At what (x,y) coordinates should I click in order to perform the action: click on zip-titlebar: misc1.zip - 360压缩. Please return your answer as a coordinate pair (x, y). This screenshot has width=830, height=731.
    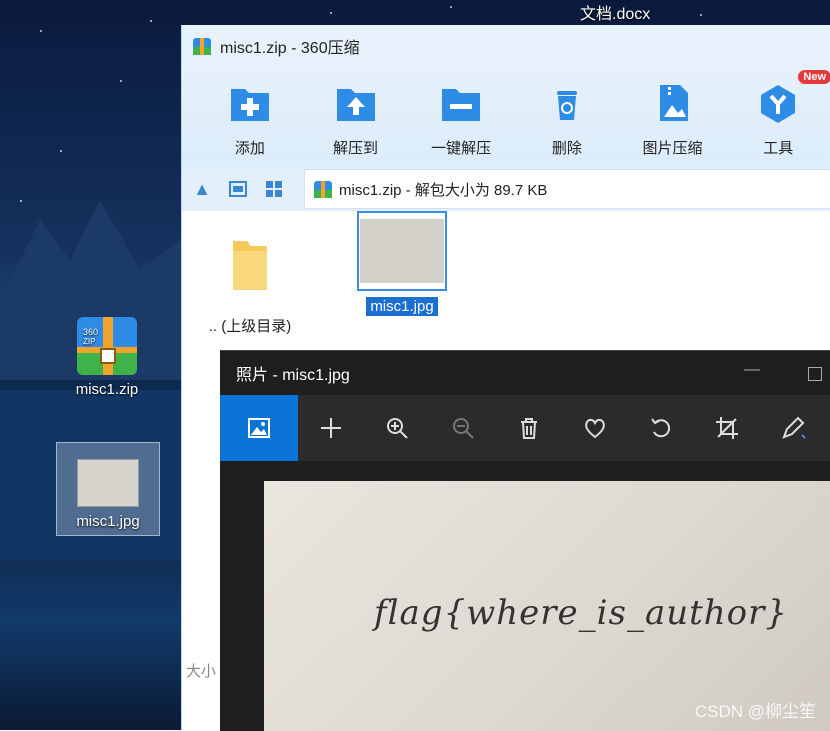
    Looking at the image, I should click on (506, 46).